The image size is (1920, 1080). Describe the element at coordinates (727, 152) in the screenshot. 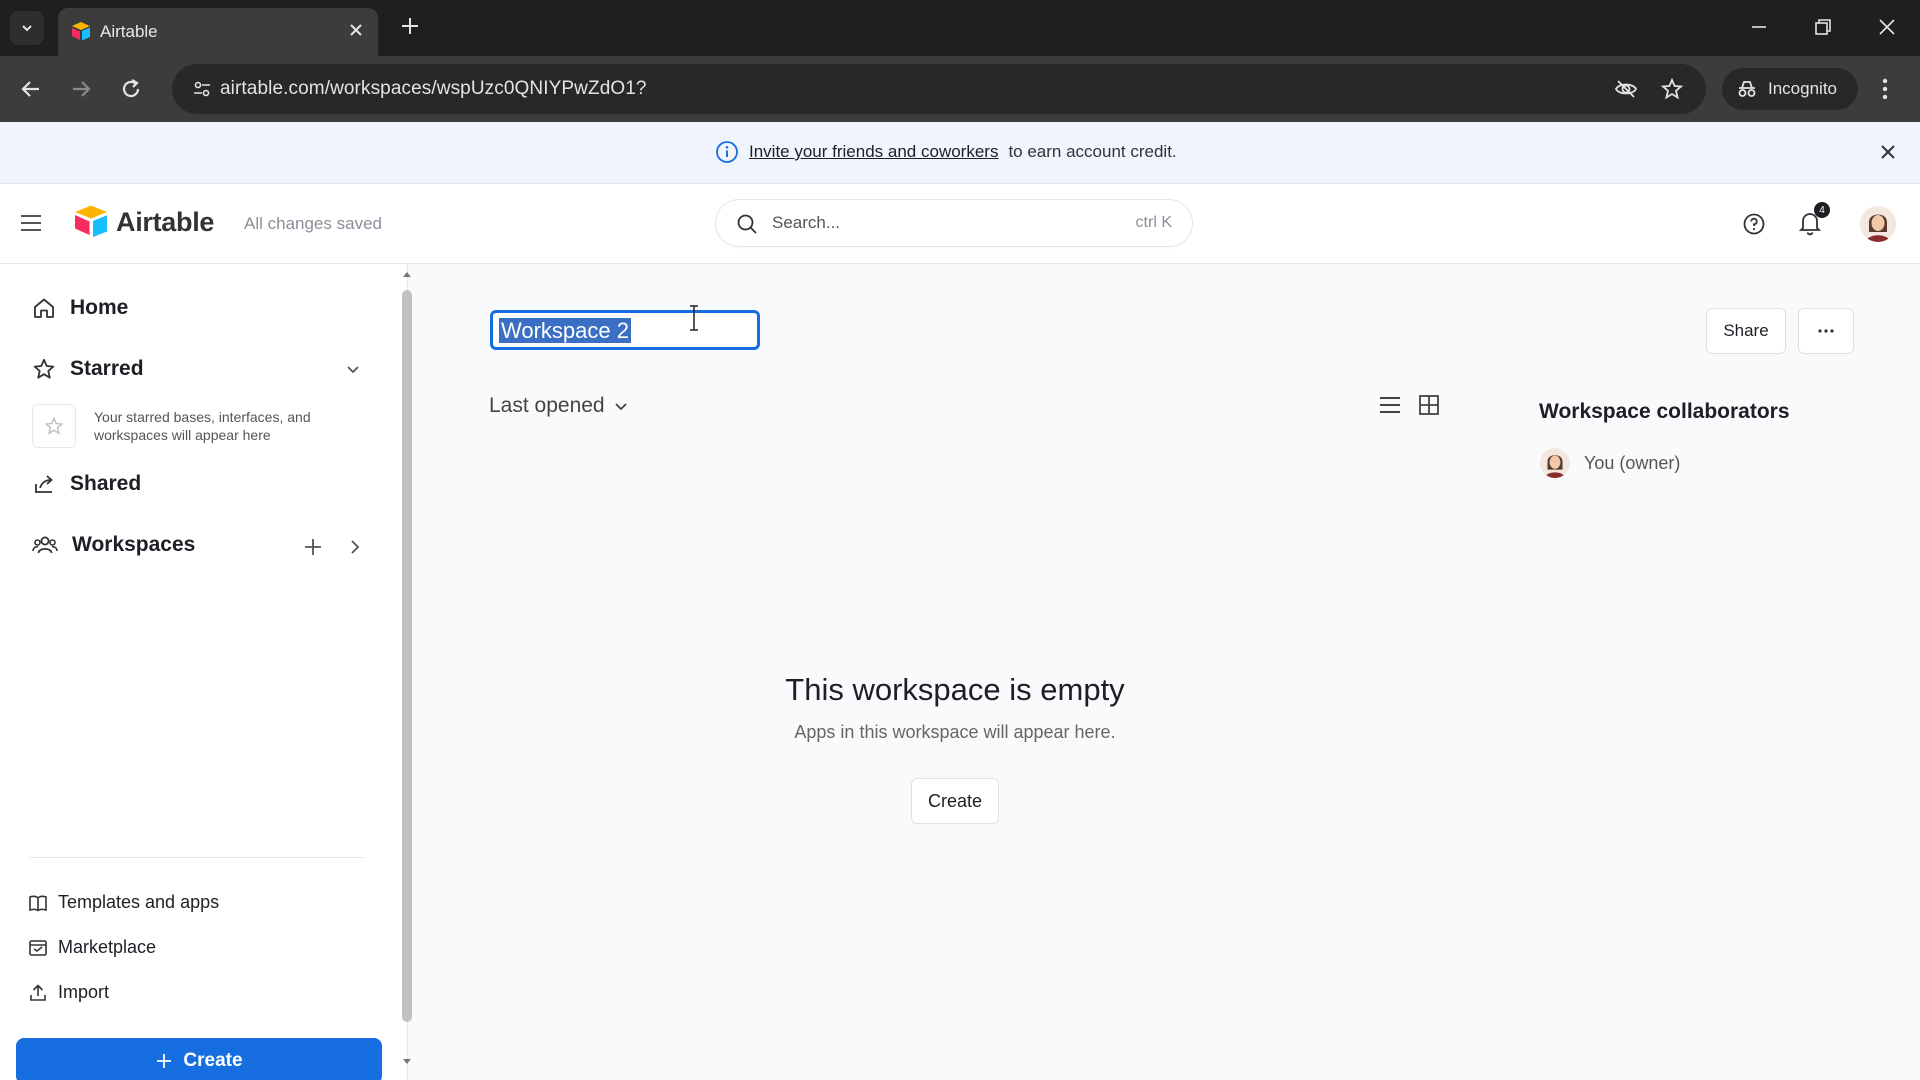

I see `info-icon` at that location.